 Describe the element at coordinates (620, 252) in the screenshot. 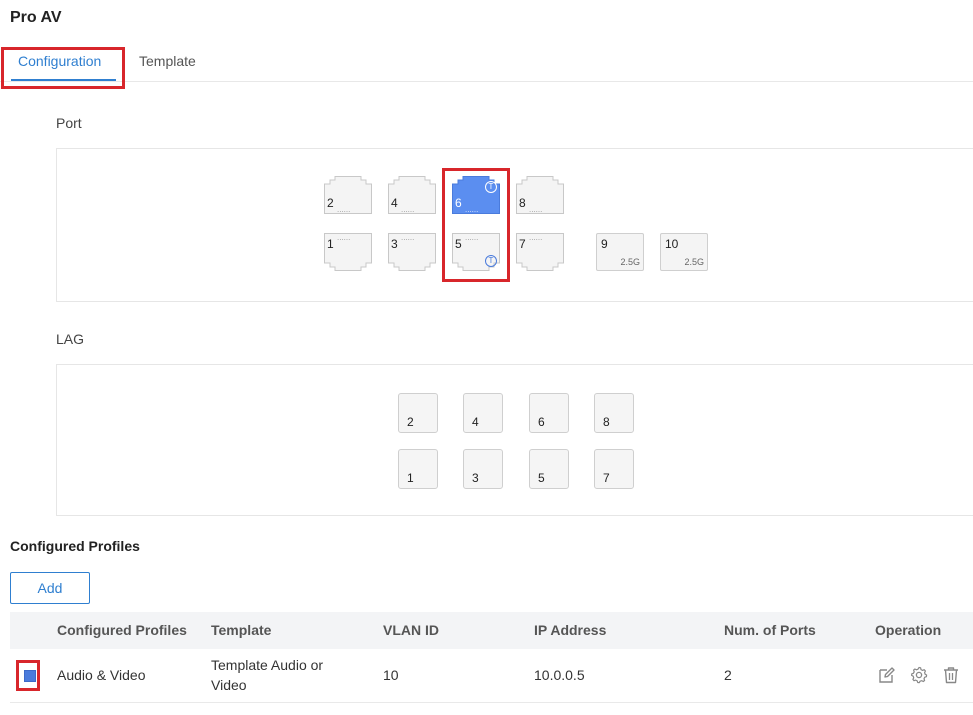

I see `sfp-port-9: 9 2.5G` at that location.